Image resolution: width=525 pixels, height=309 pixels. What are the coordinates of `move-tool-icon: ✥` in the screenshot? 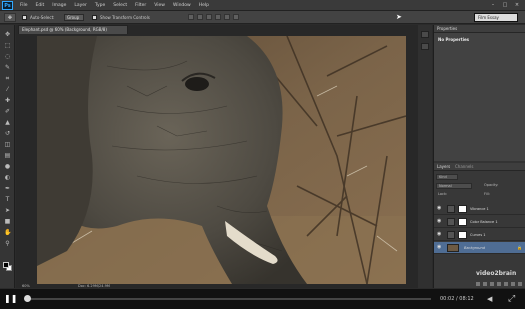 It's located at (10, 17).